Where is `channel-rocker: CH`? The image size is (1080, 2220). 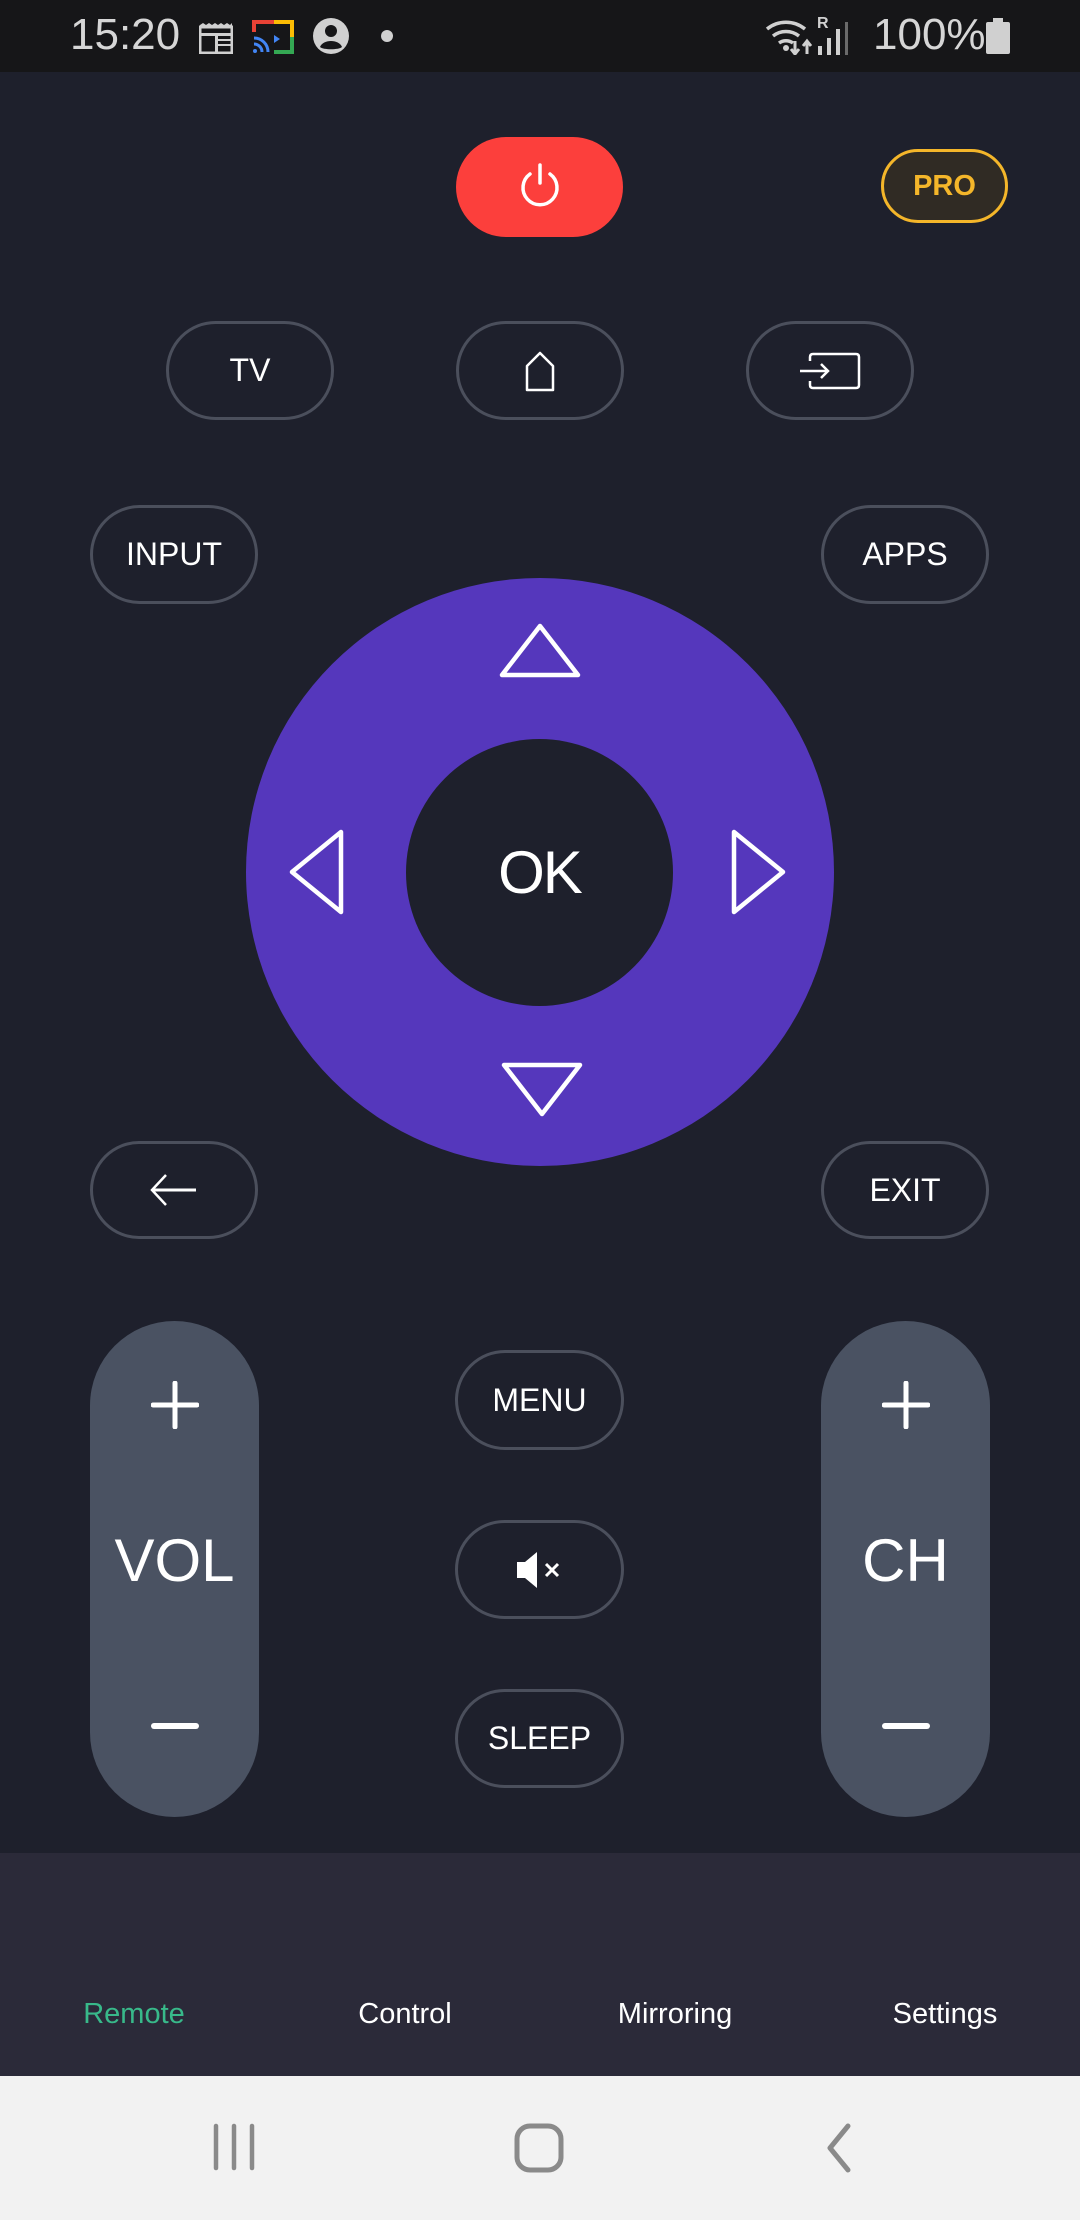
channel-rocker: CH is located at coordinates (905, 1569).